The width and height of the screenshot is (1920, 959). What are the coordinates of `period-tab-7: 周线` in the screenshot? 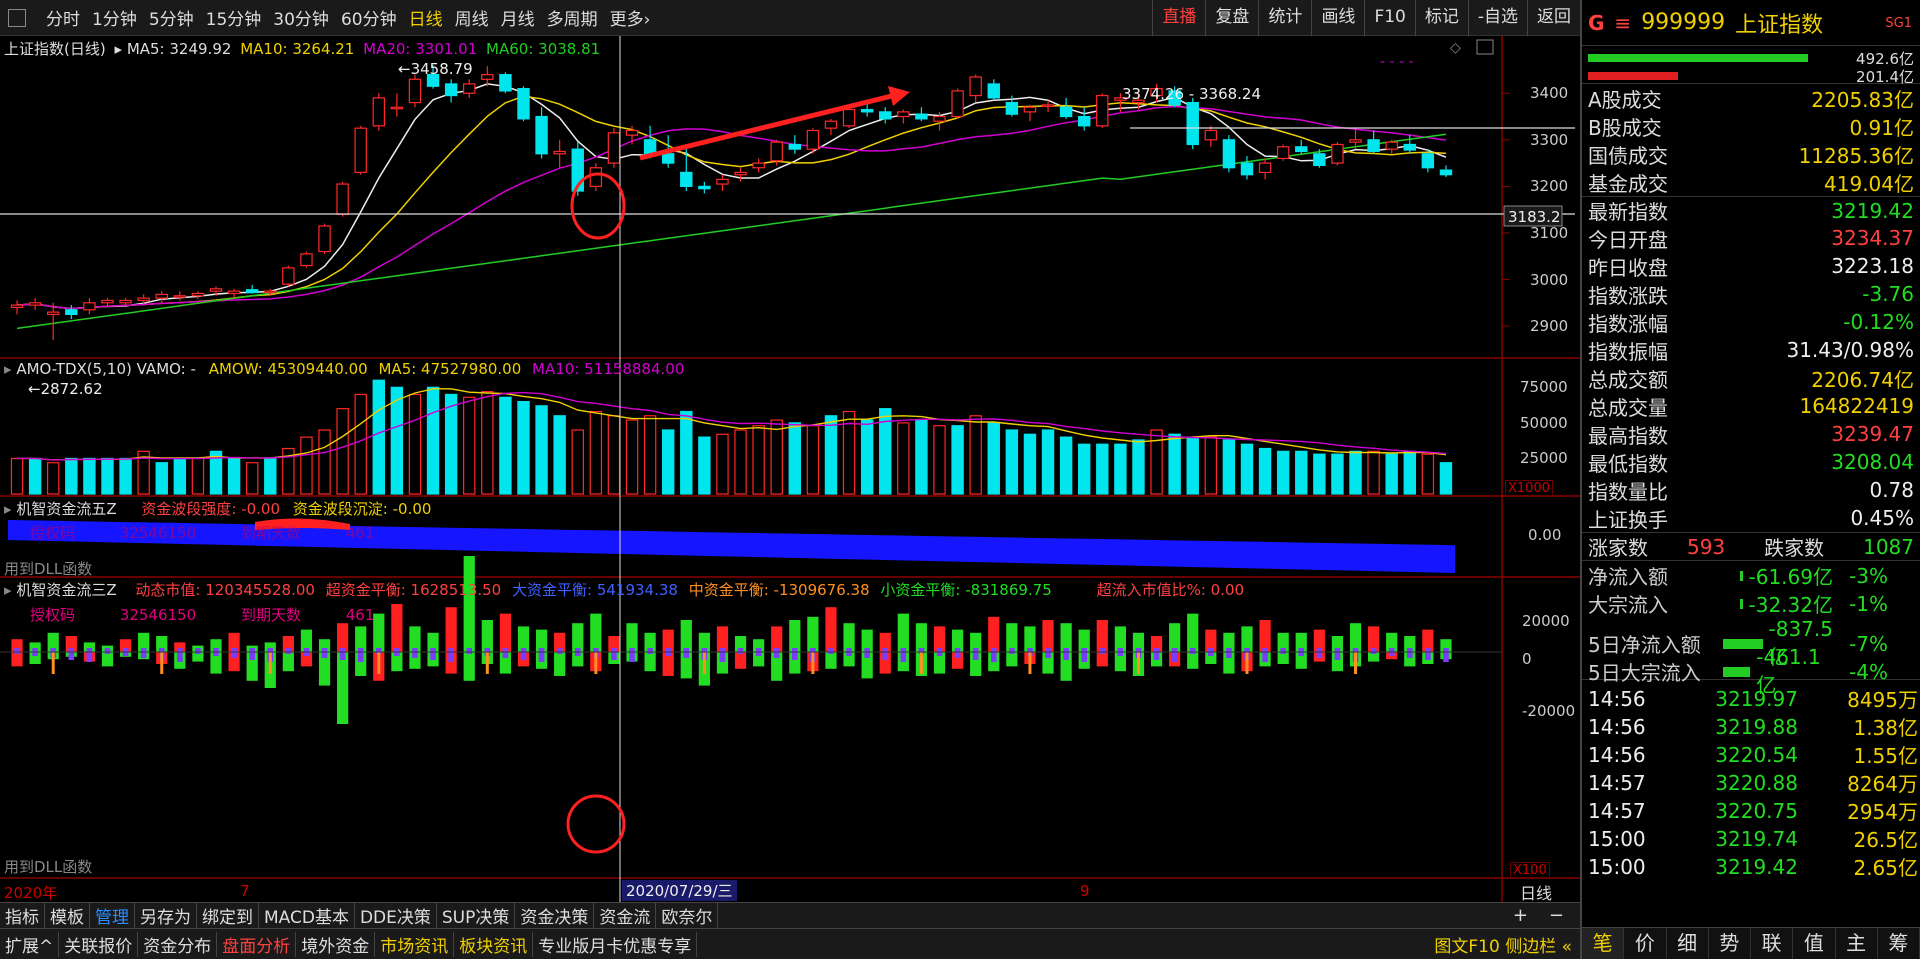 It's located at (472, 17).